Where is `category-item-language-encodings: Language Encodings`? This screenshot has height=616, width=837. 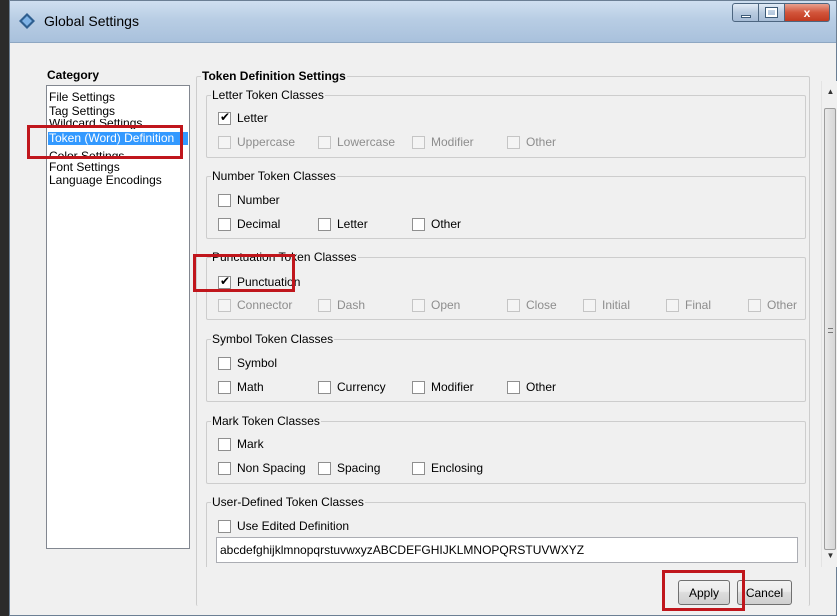 category-item-language-encodings: Language Encodings is located at coordinates (105, 180).